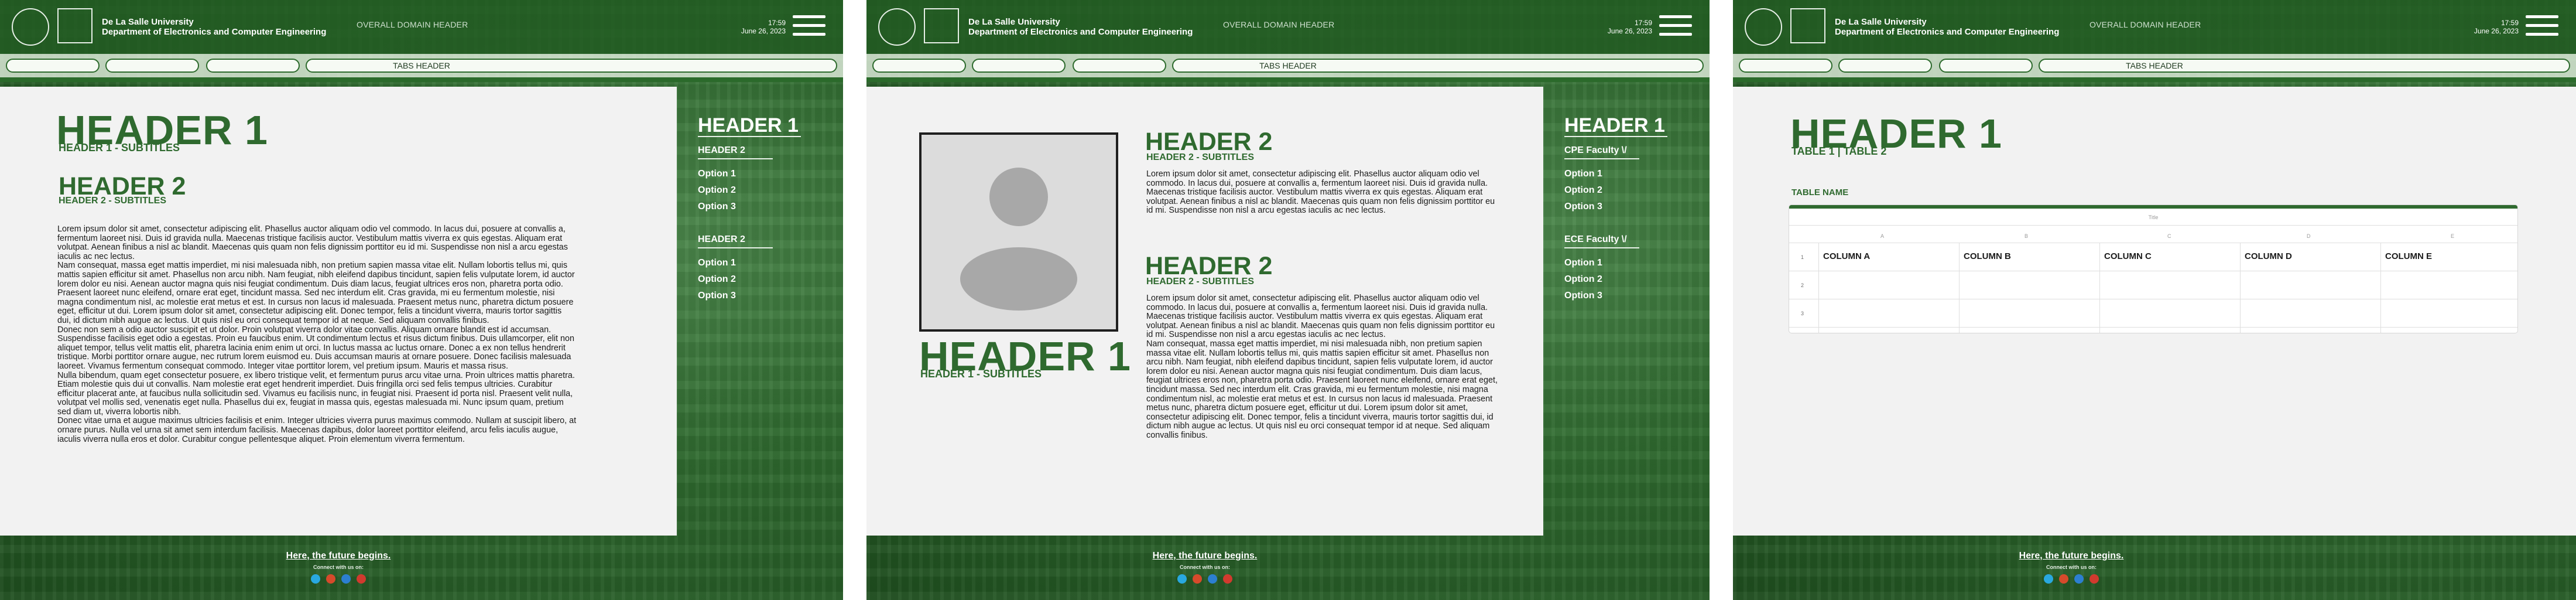 This screenshot has width=2576, height=600. I want to click on column-header: COLUMN E, so click(2408, 257).